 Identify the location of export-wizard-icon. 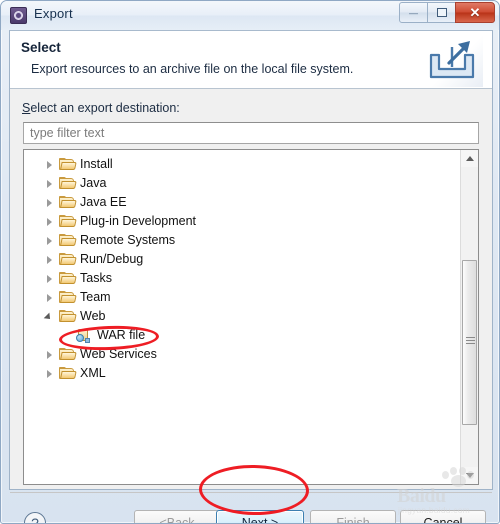
(18, 15).